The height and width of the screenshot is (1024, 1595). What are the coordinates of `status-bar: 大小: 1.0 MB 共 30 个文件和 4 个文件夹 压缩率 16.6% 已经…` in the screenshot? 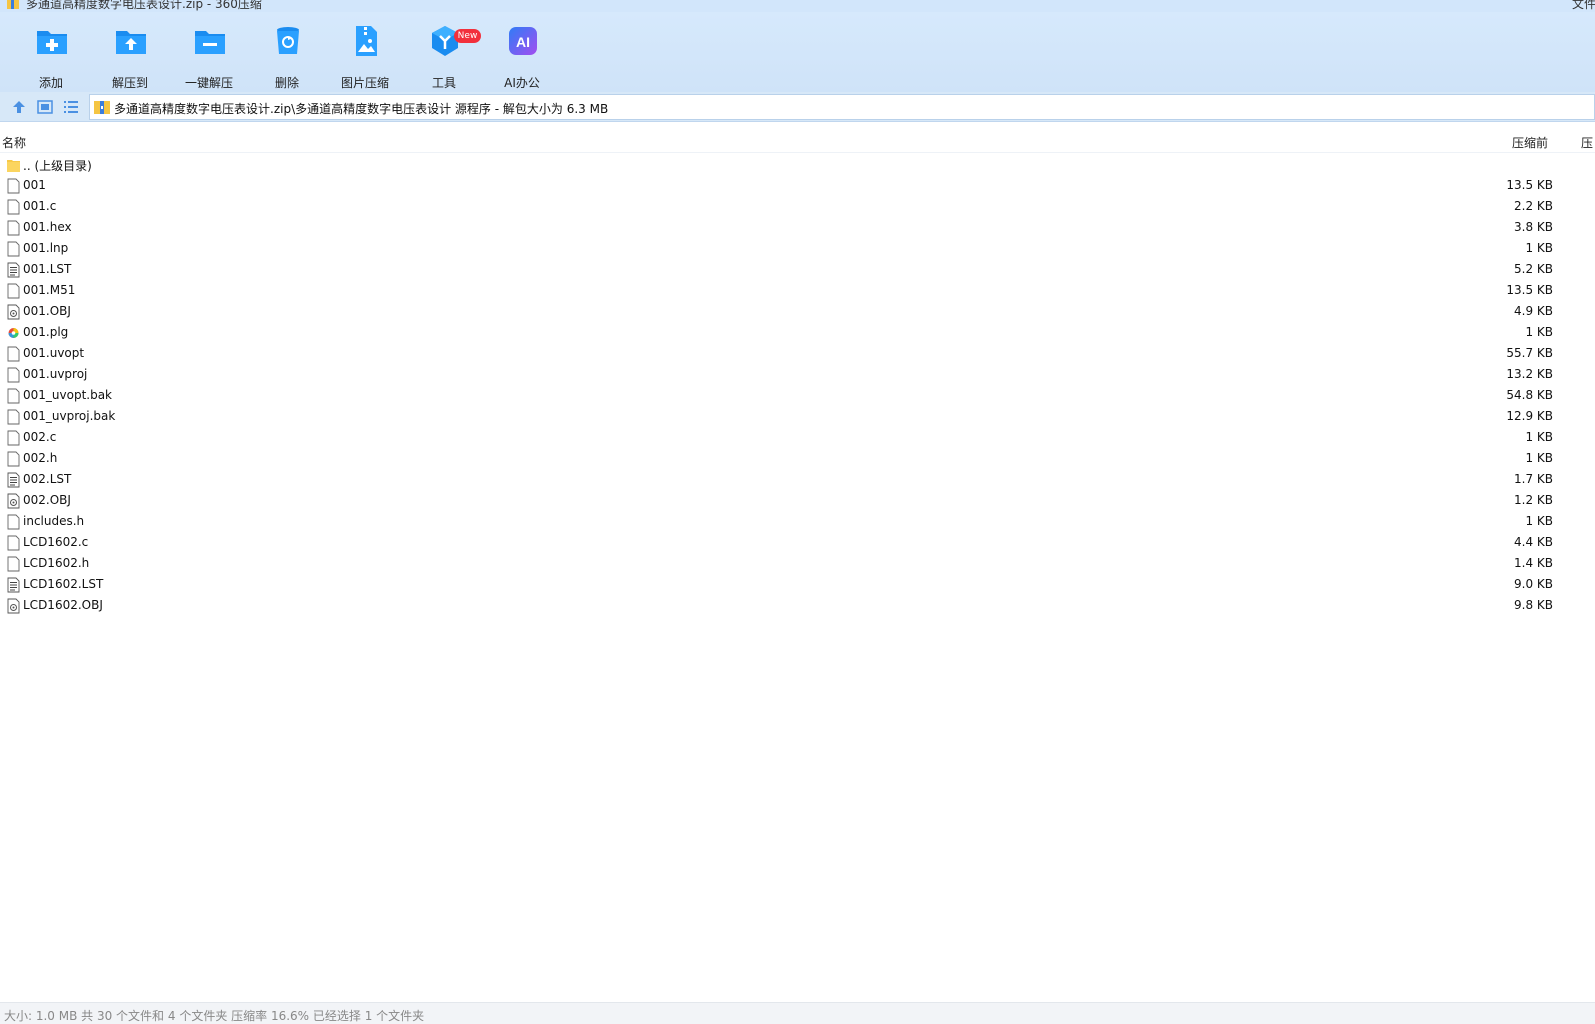 It's located at (797, 1013).